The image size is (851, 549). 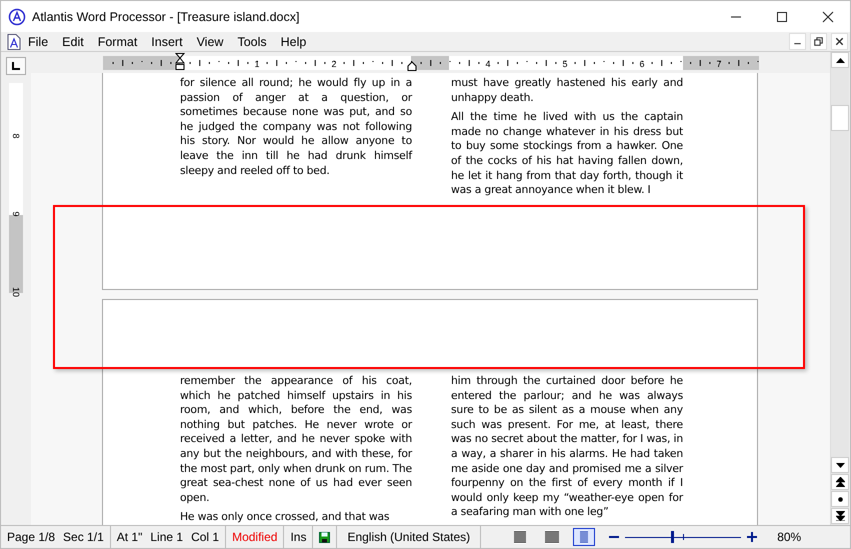 What do you see at coordinates (16, 136) in the screenshot?
I see `ruler-number: 8` at bounding box center [16, 136].